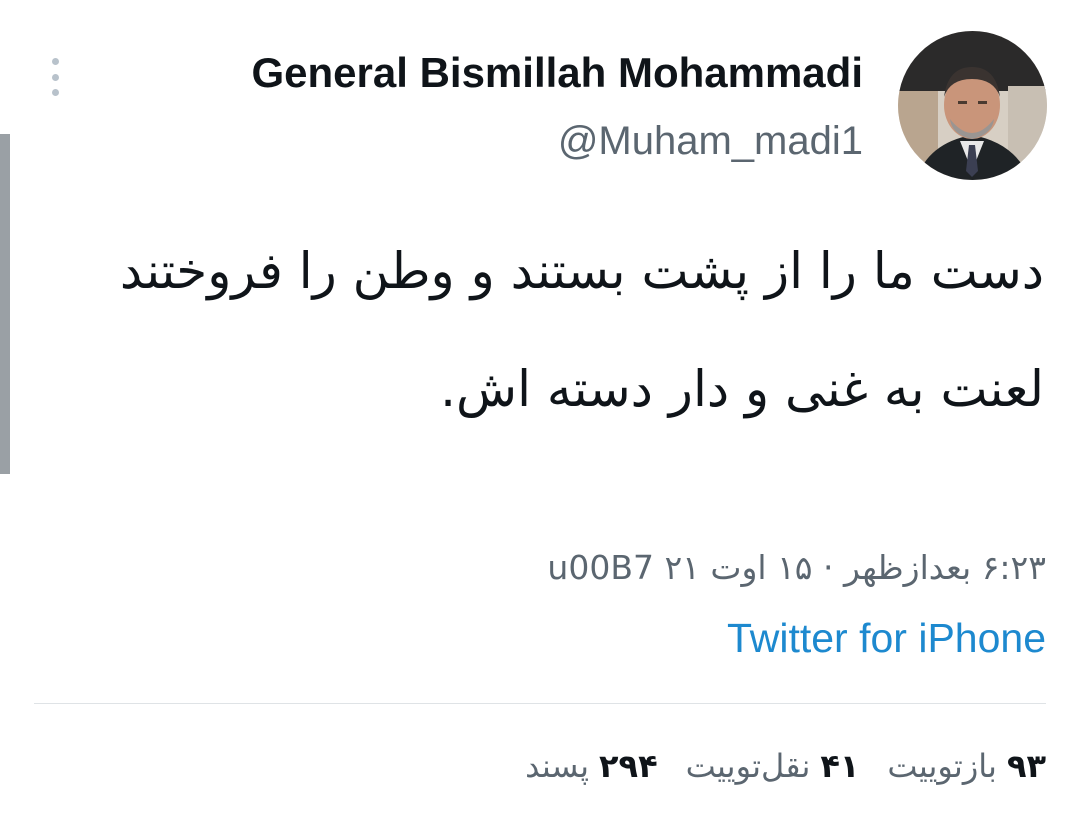 This screenshot has width=1080, height=814. Describe the element at coordinates (5, 304) in the screenshot. I see `scroll-indicator` at that location.